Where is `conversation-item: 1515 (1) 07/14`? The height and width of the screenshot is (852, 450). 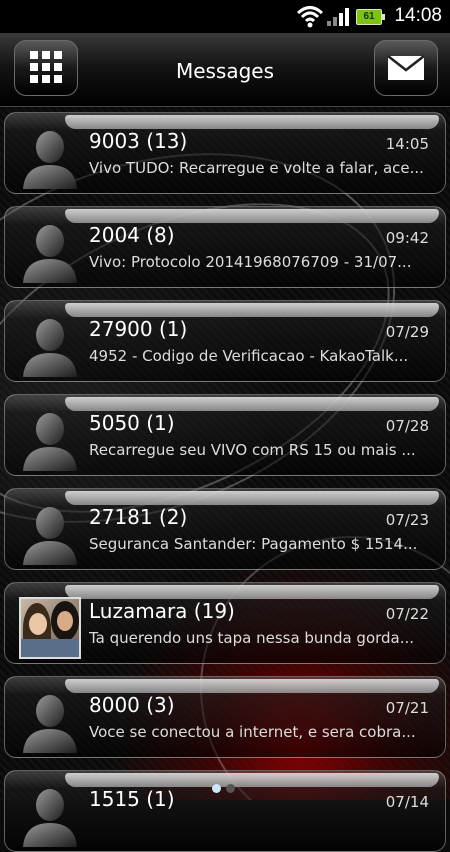
conversation-item: 1515 (1) 07/14 is located at coordinates (225, 811).